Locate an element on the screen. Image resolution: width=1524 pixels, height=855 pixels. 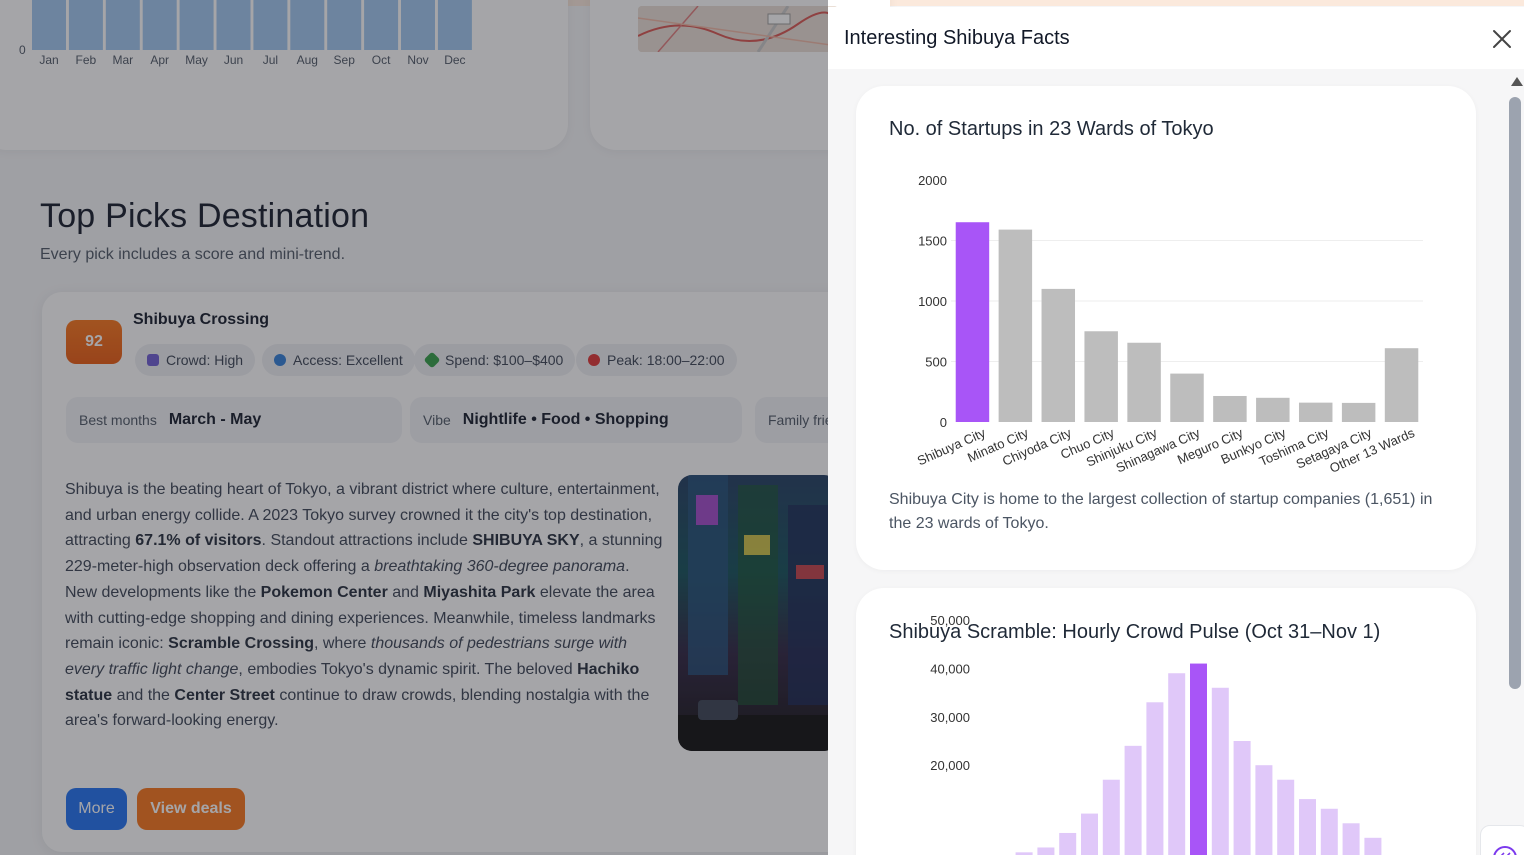
y-tick-label: 0 is located at coordinates (943, 422).